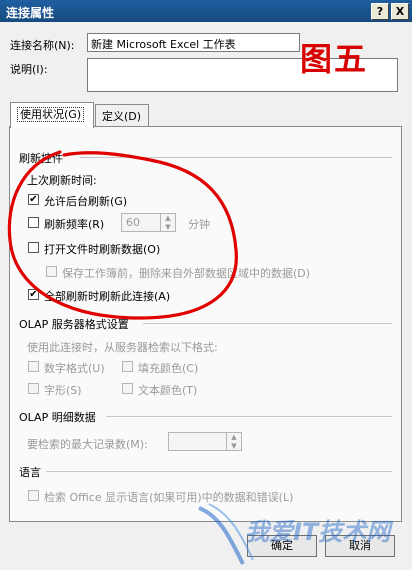 Image resolution: width=412 pixels, height=570 pixels. I want to click on language-group-title: 语言, so click(30, 472).